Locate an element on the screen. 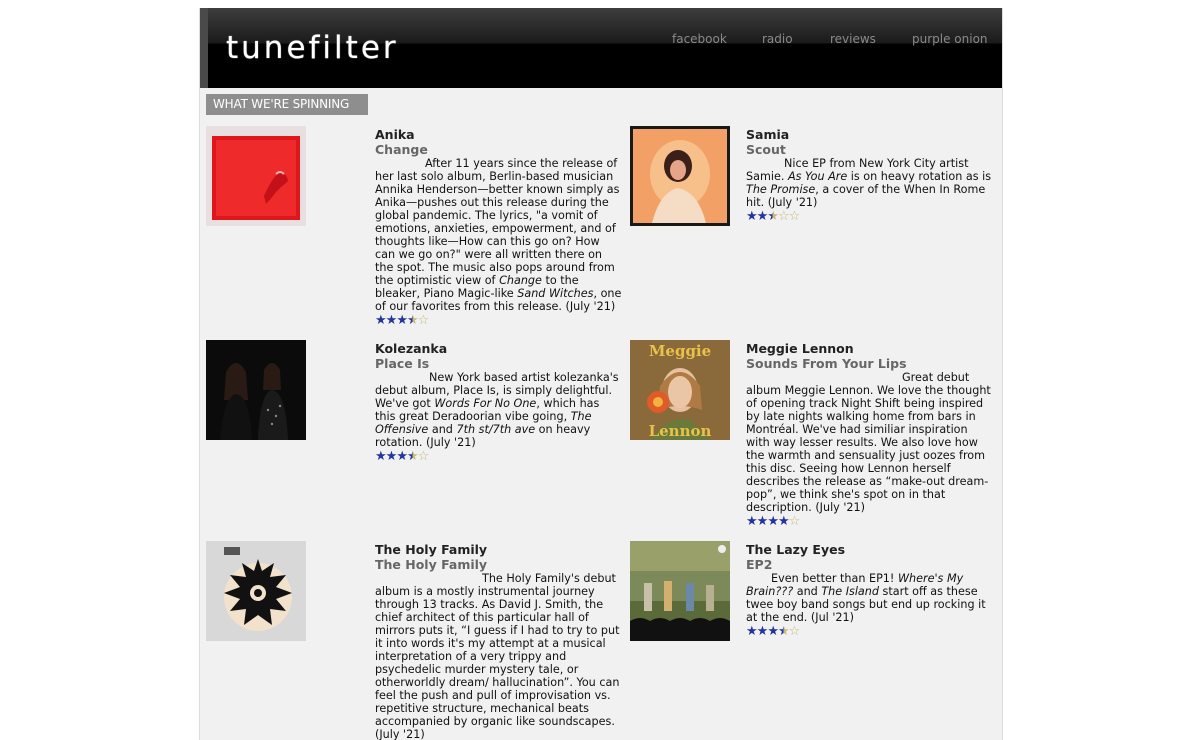 This screenshot has width=1200, height=740. cover-subtitle: Lennon is located at coordinates (680, 431).